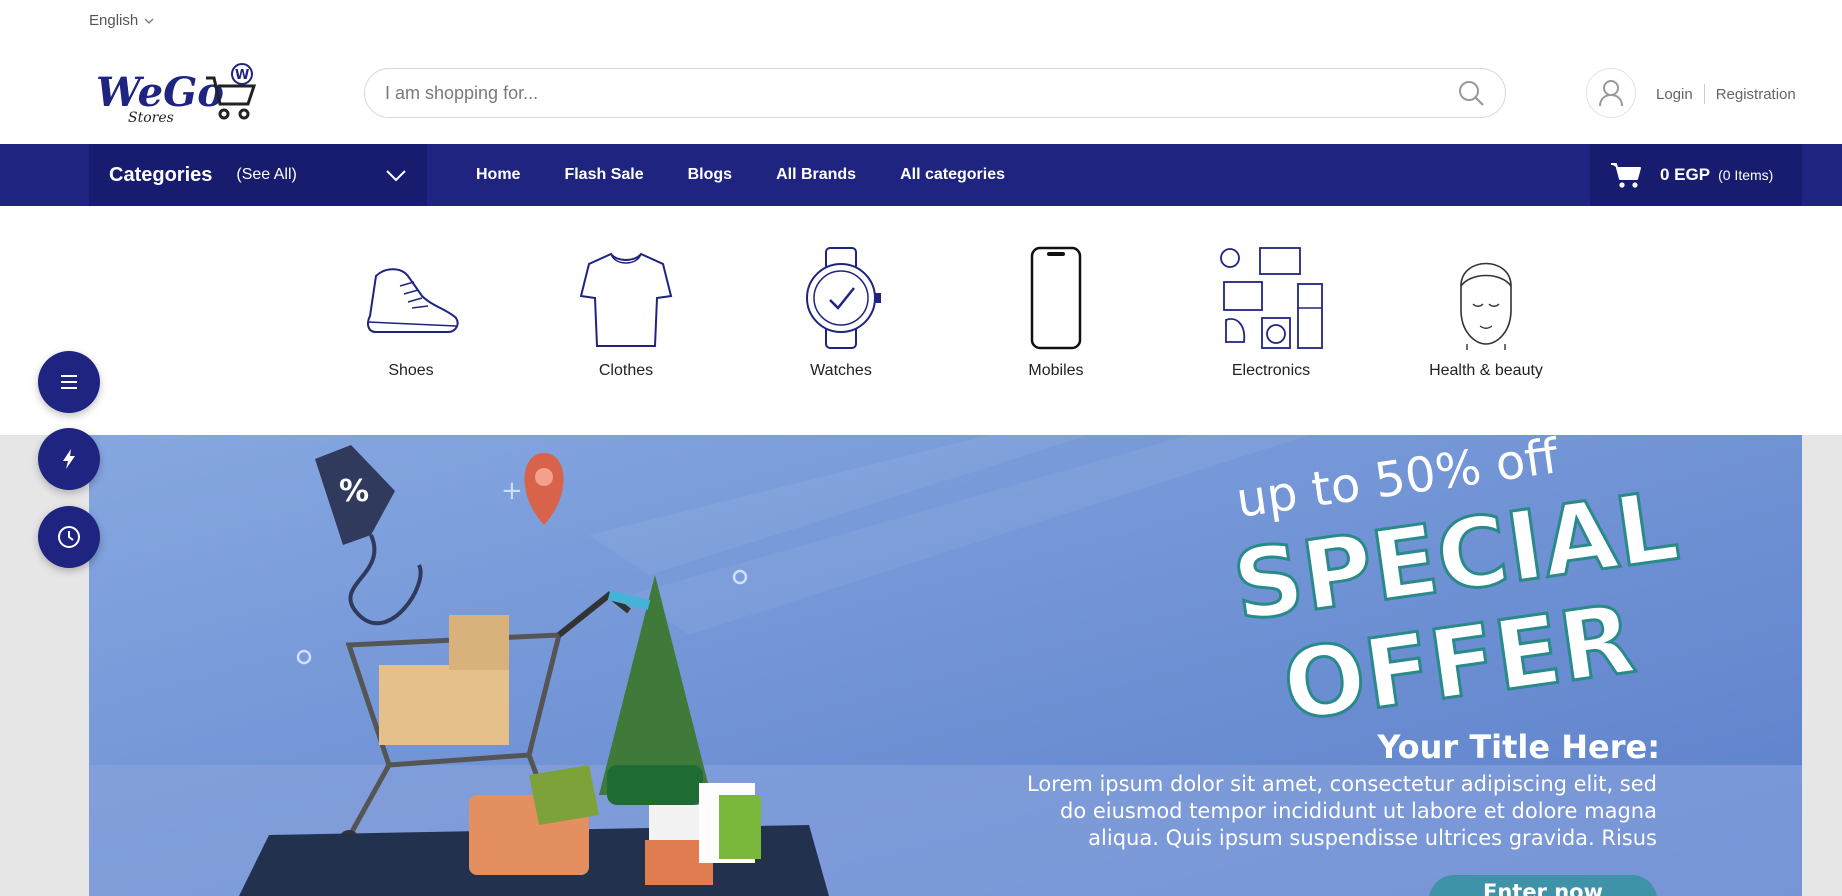  I want to click on category-health-beauty: Health & beauty, so click(1486, 313).